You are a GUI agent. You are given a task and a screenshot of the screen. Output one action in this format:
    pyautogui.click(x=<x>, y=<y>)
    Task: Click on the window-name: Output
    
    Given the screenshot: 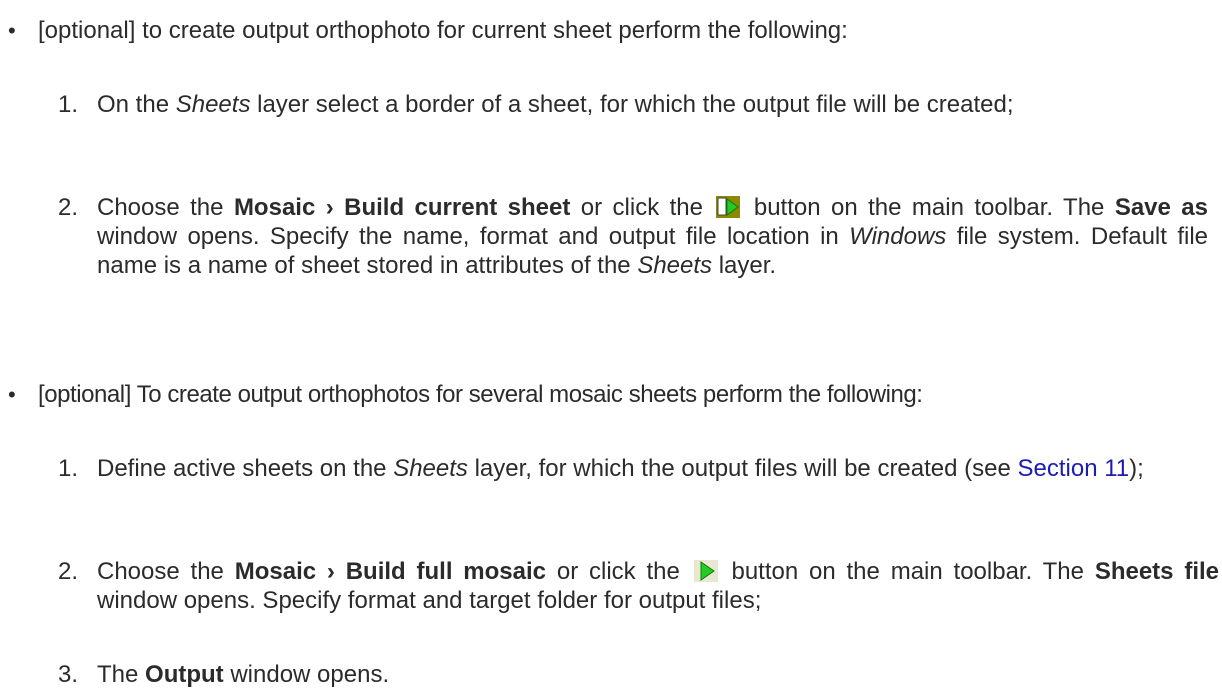 What is the action you would take?
    pyautogui.click(x=184, y=674)
    